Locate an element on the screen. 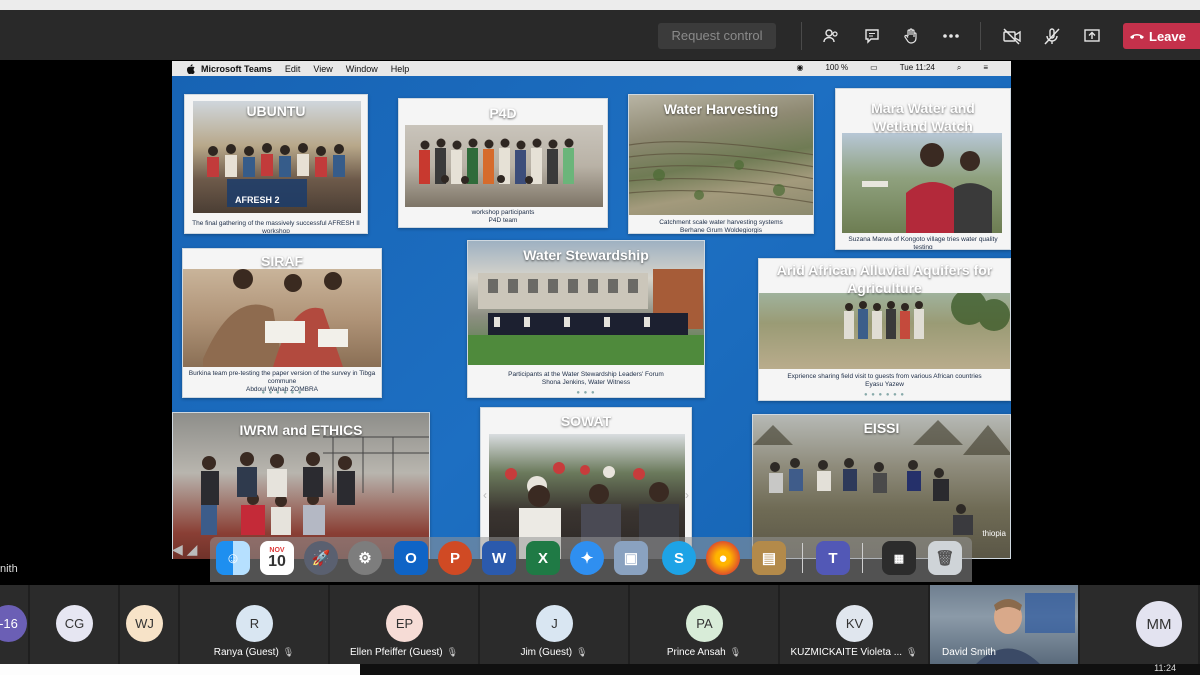 The image size is (1200, 675). participant-name: Jim (Guest) is located at coordinates (546, 652).